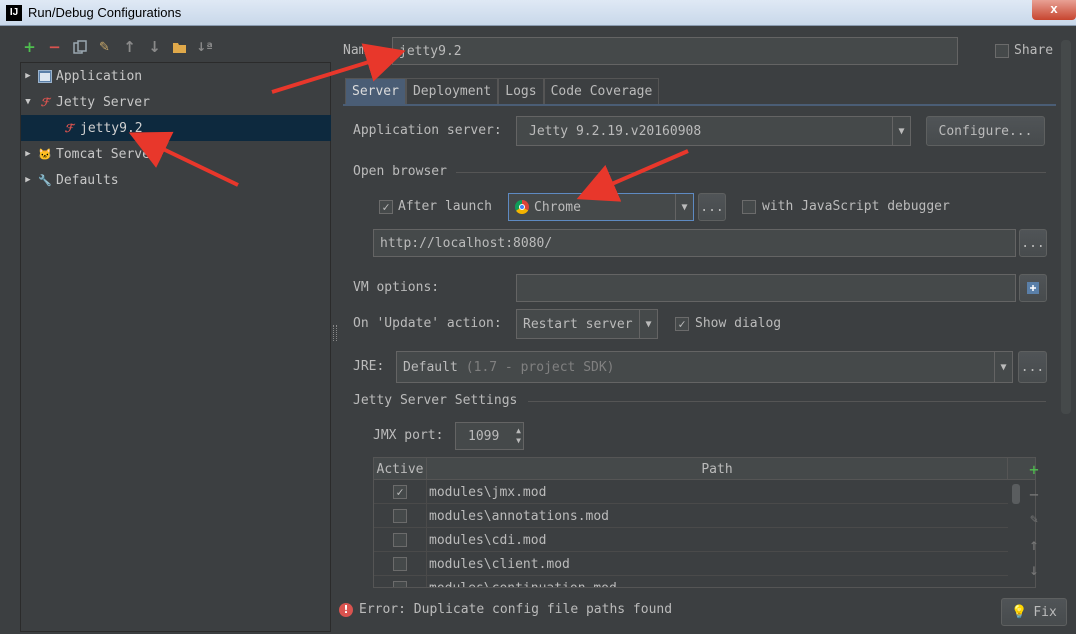  Describe the element at coordinates (578, 324) in the screenshot. I see `on-update-value: Restart server` at that location.